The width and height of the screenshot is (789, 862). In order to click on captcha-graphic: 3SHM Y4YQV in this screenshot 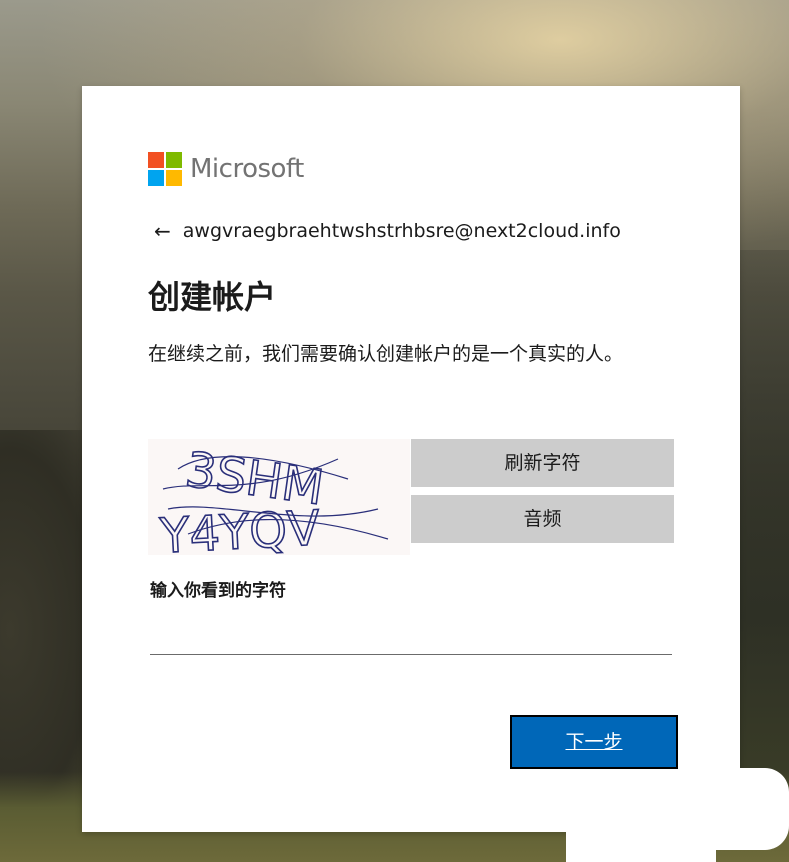, I will do `click(279, 502)`.